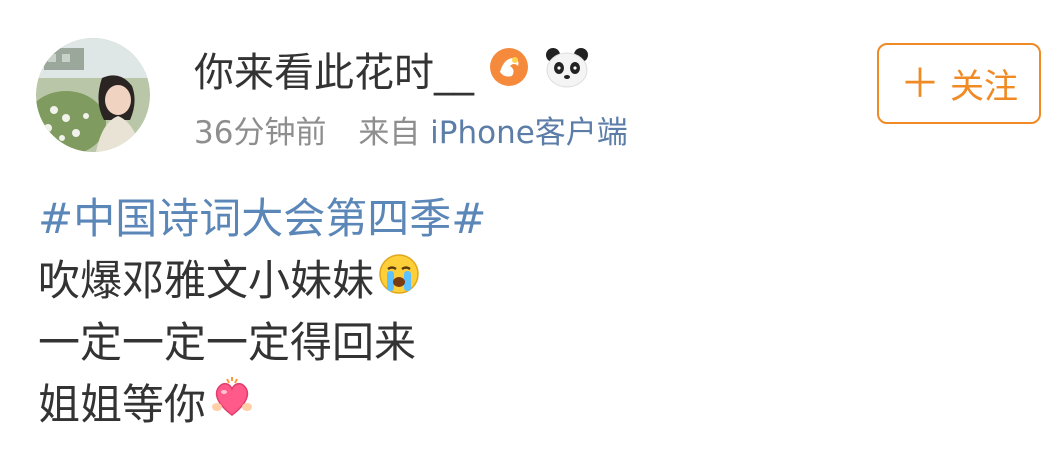 This screenshot has width=1059, height=456. I want to click on avatar, so click(93, 95).